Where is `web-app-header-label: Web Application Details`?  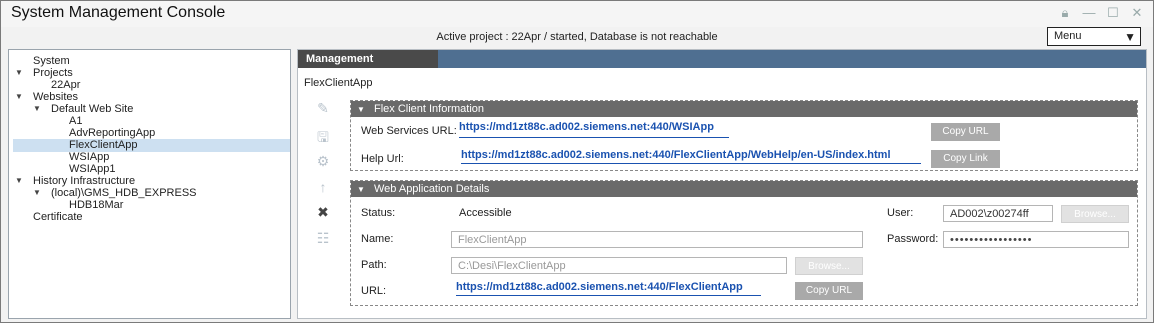
web-app-header-label: Web Application Details is located at coordinates (431, 189).